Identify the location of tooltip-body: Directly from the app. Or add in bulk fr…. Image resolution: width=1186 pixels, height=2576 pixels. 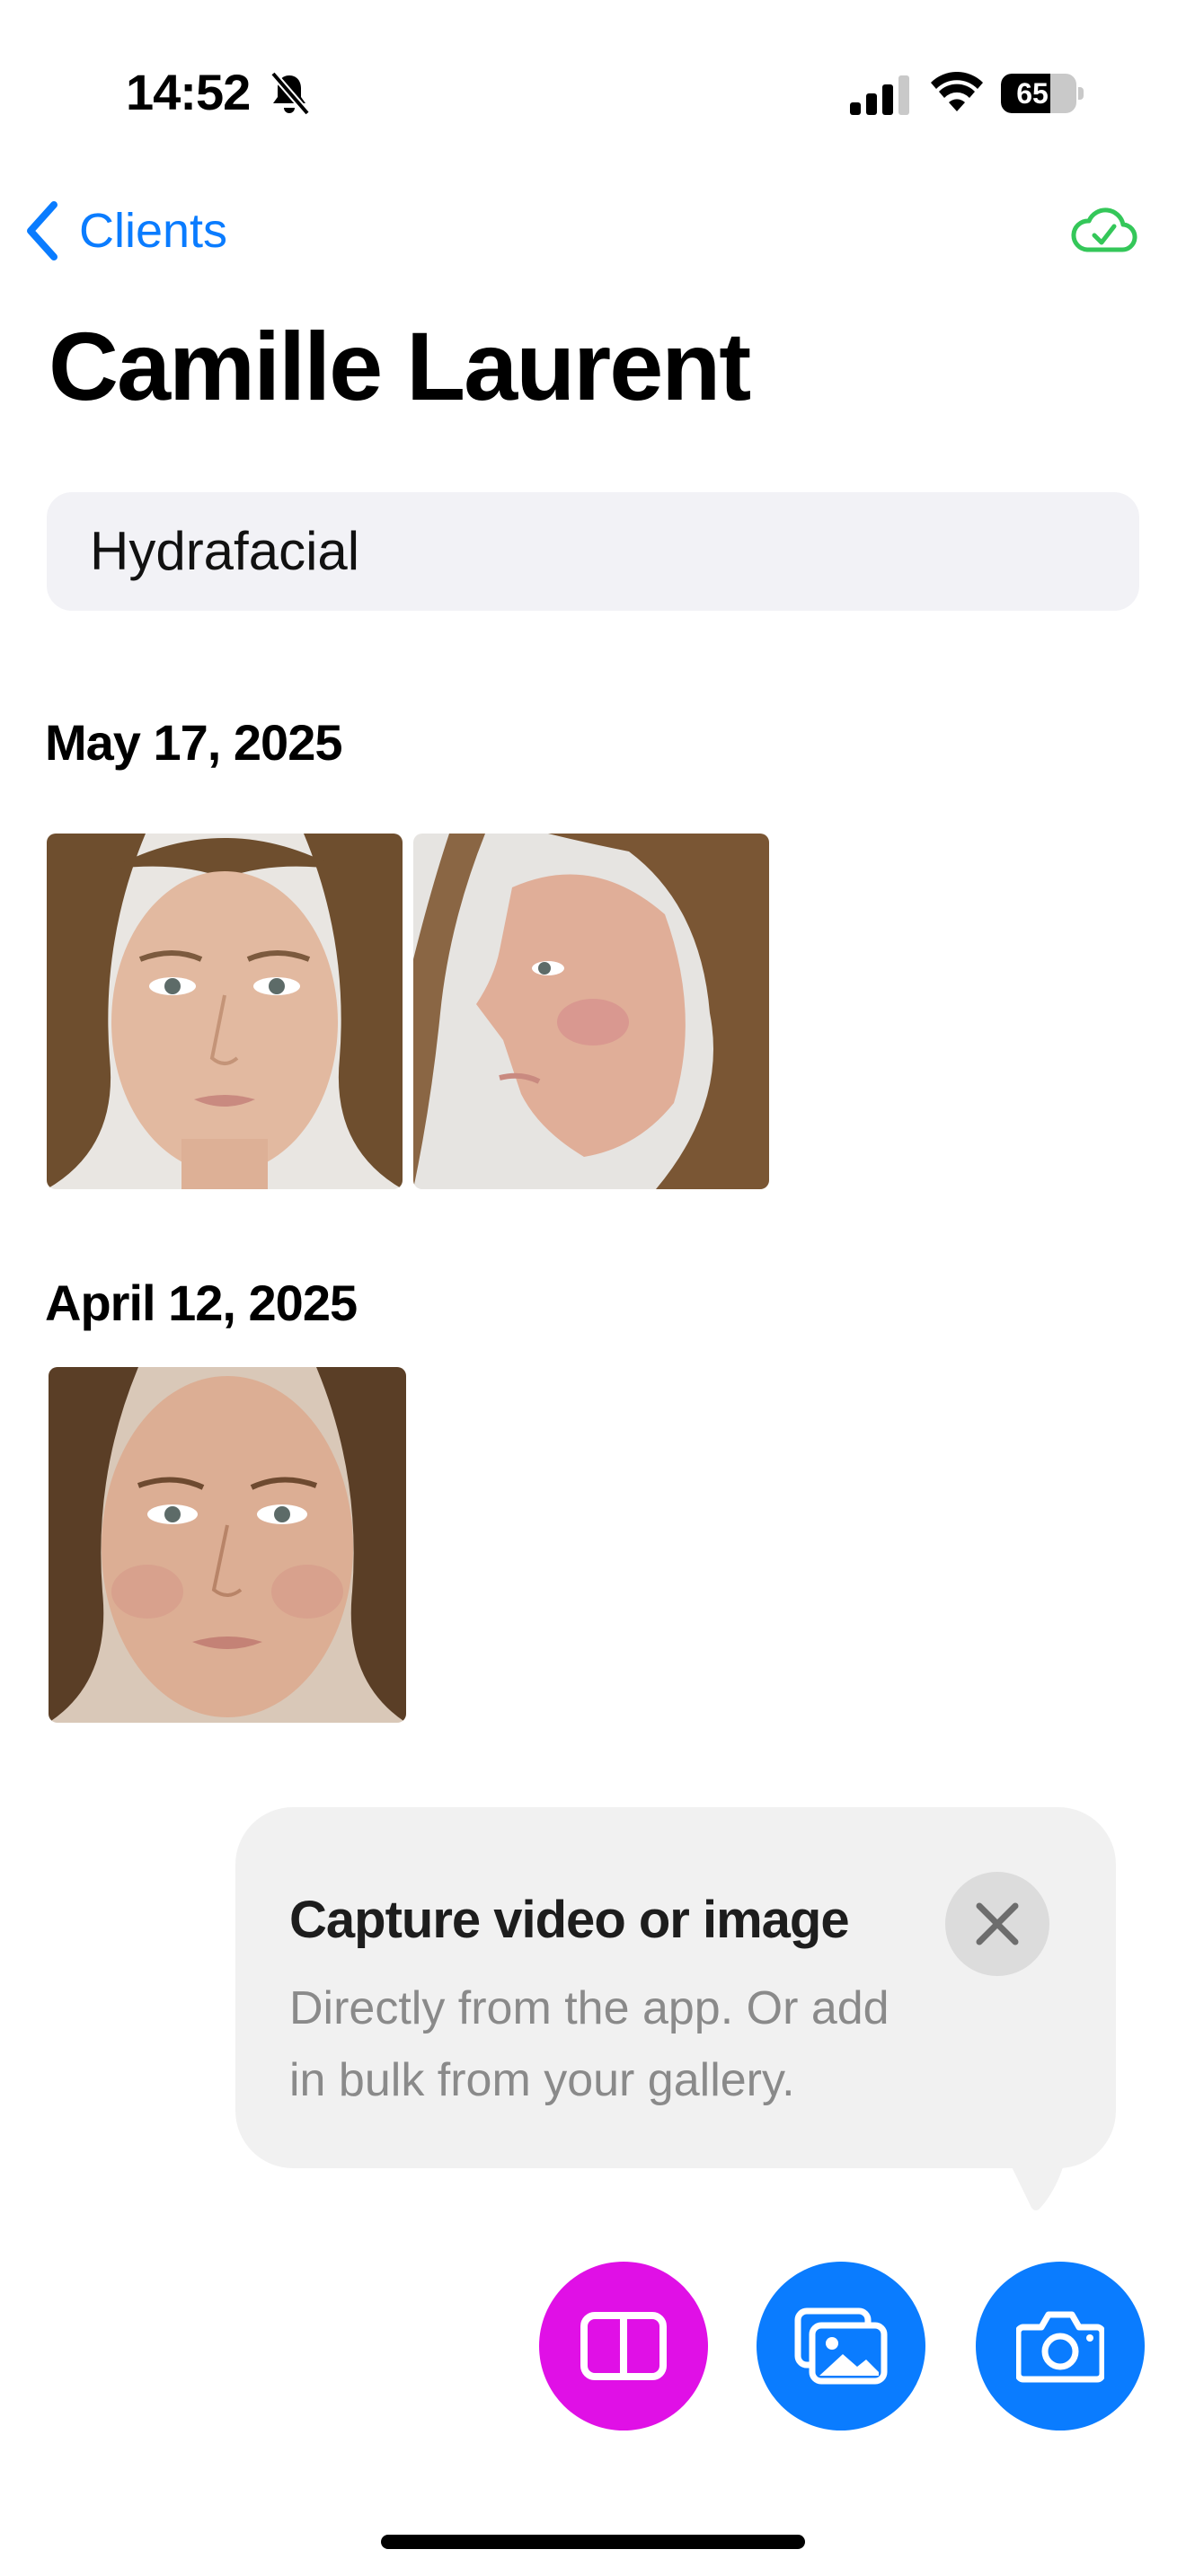
(589, 2044).